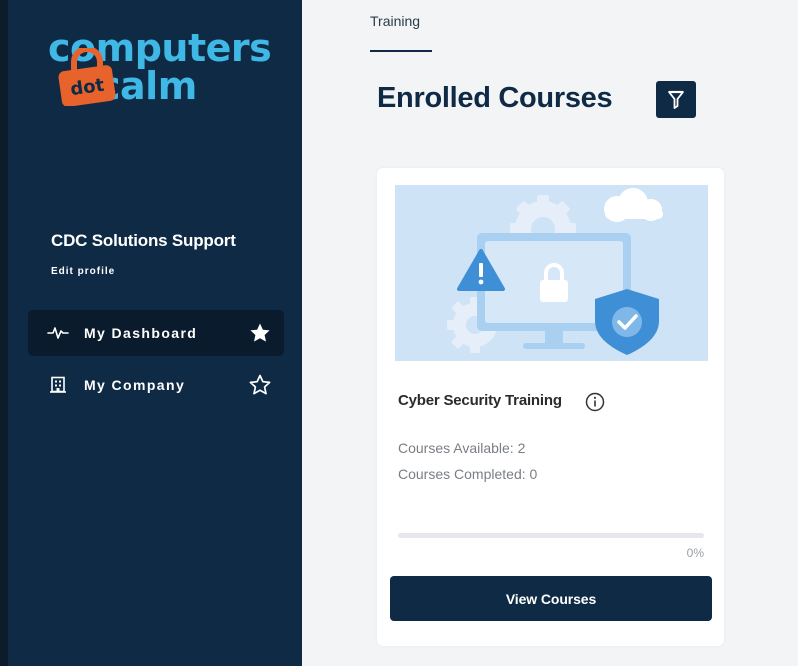 The height and width of the screenshot is (666, 798). I want to click on sidebar-item-my-company: My Company, so click(156, 385).